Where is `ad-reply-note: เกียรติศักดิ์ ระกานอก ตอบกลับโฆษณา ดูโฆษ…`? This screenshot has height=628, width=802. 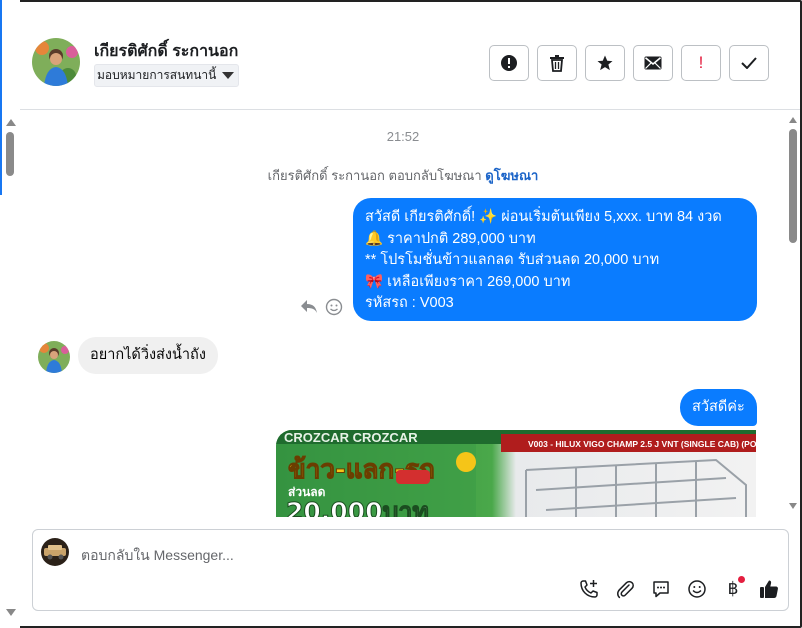
ad-reply-note: เกียรติศักดิ์ ระกานอก ตอบกลับโฆษณา ดูโฆษ… is located at coordinates (403, 175).